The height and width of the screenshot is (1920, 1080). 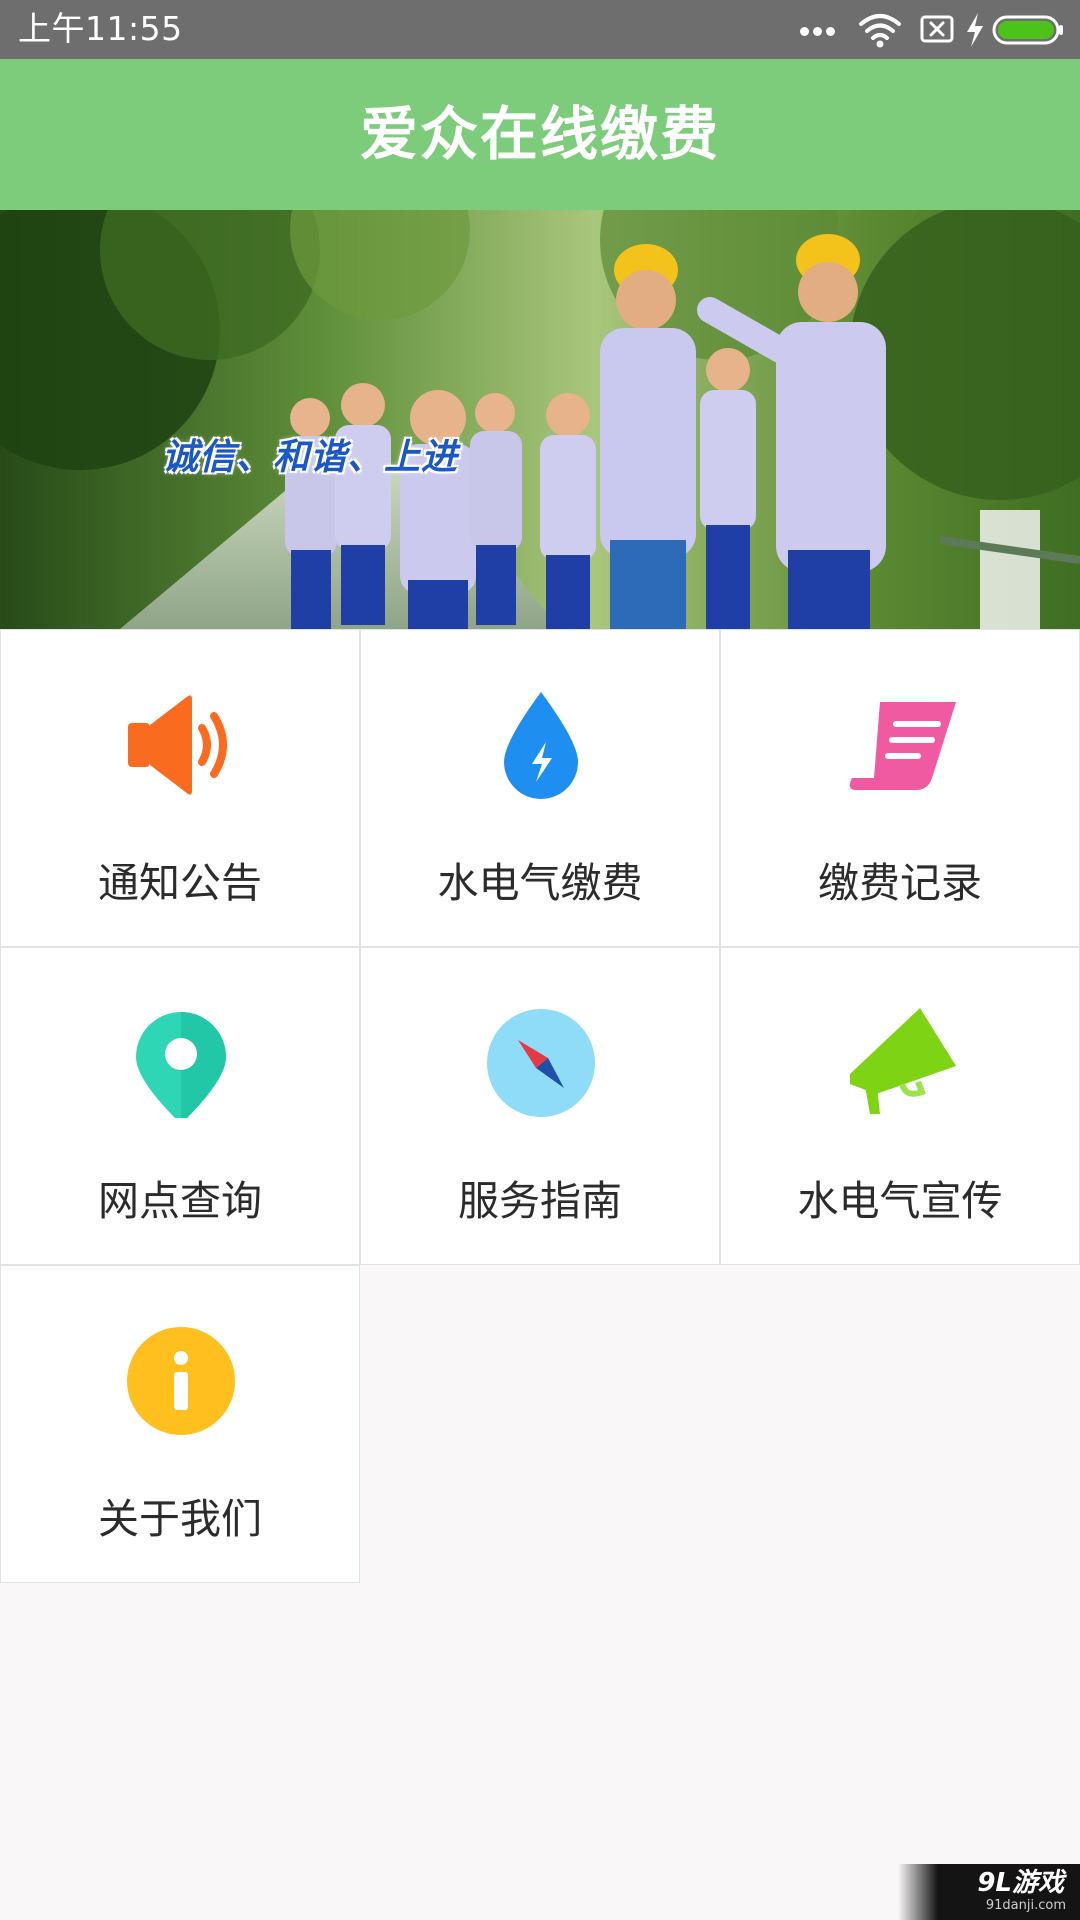 I want to click on banner-slogan: 诚信、和谐、上进, so click(x=310, y=457).